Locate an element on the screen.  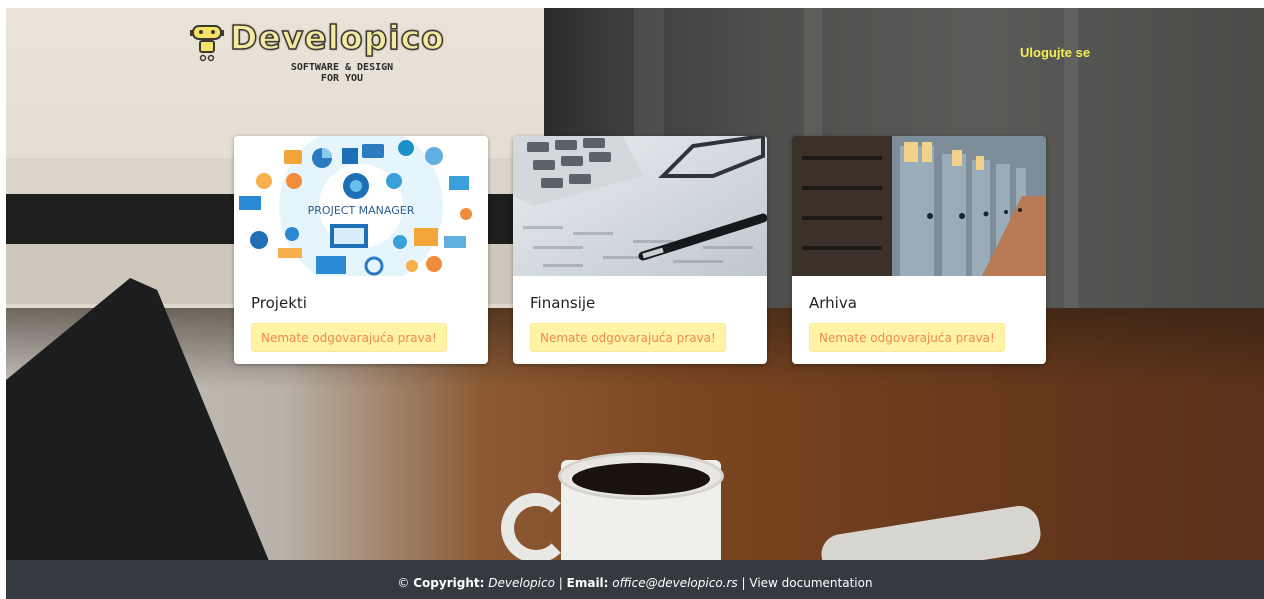
login-link: Ulogujte se is located at coordinates (1055, 52).